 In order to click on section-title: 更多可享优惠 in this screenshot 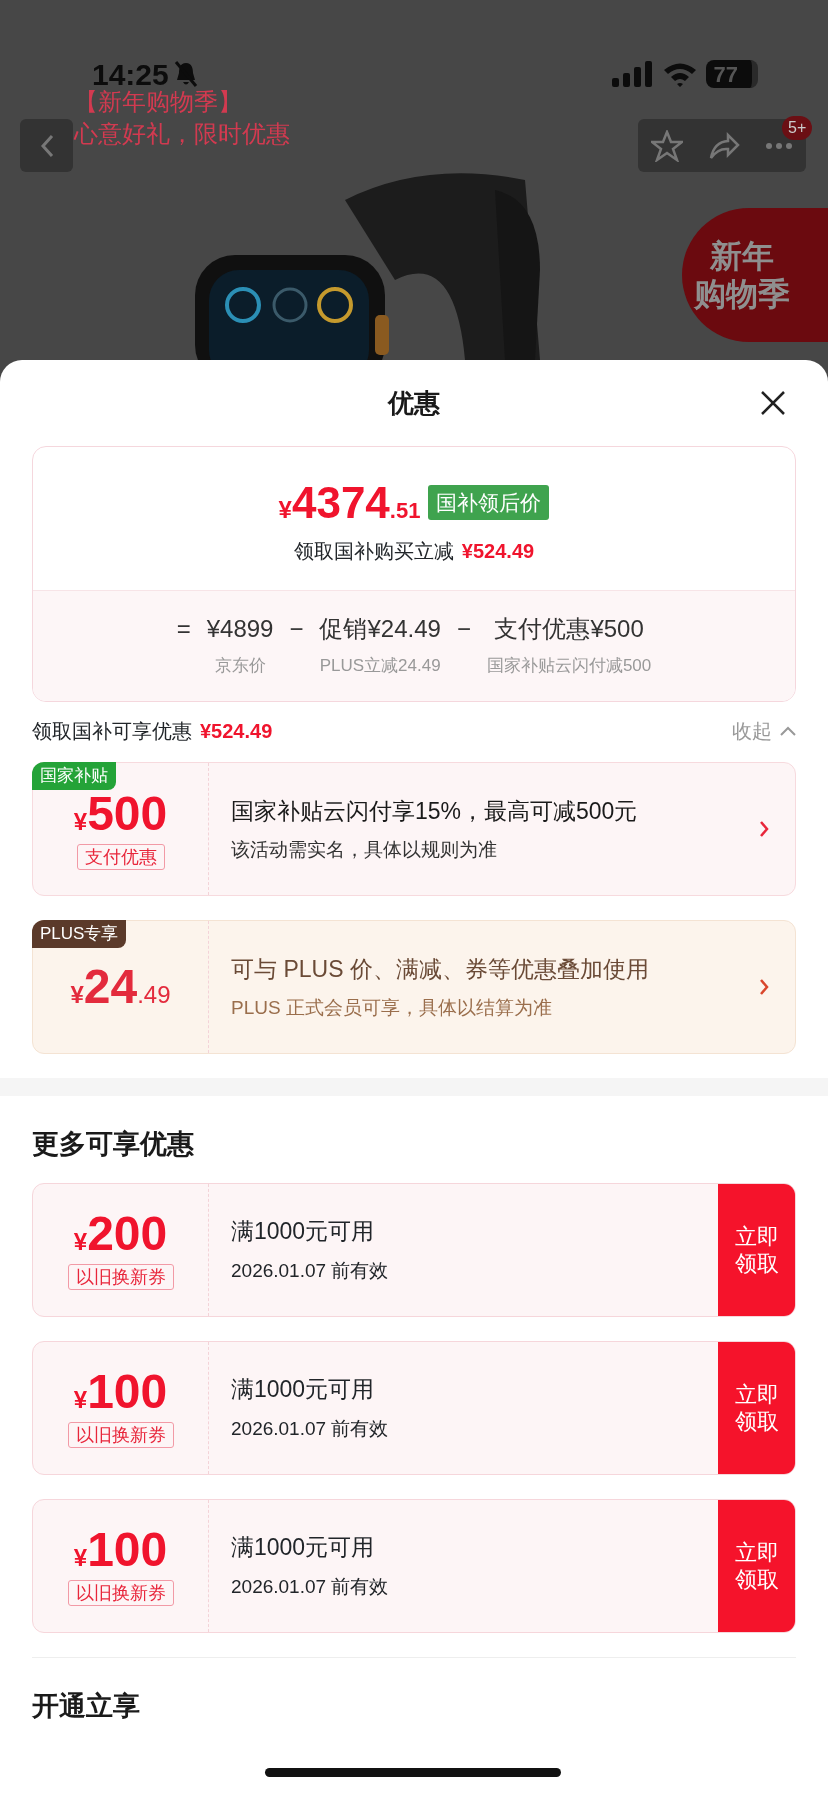, I will do `click(113, 1144)`.